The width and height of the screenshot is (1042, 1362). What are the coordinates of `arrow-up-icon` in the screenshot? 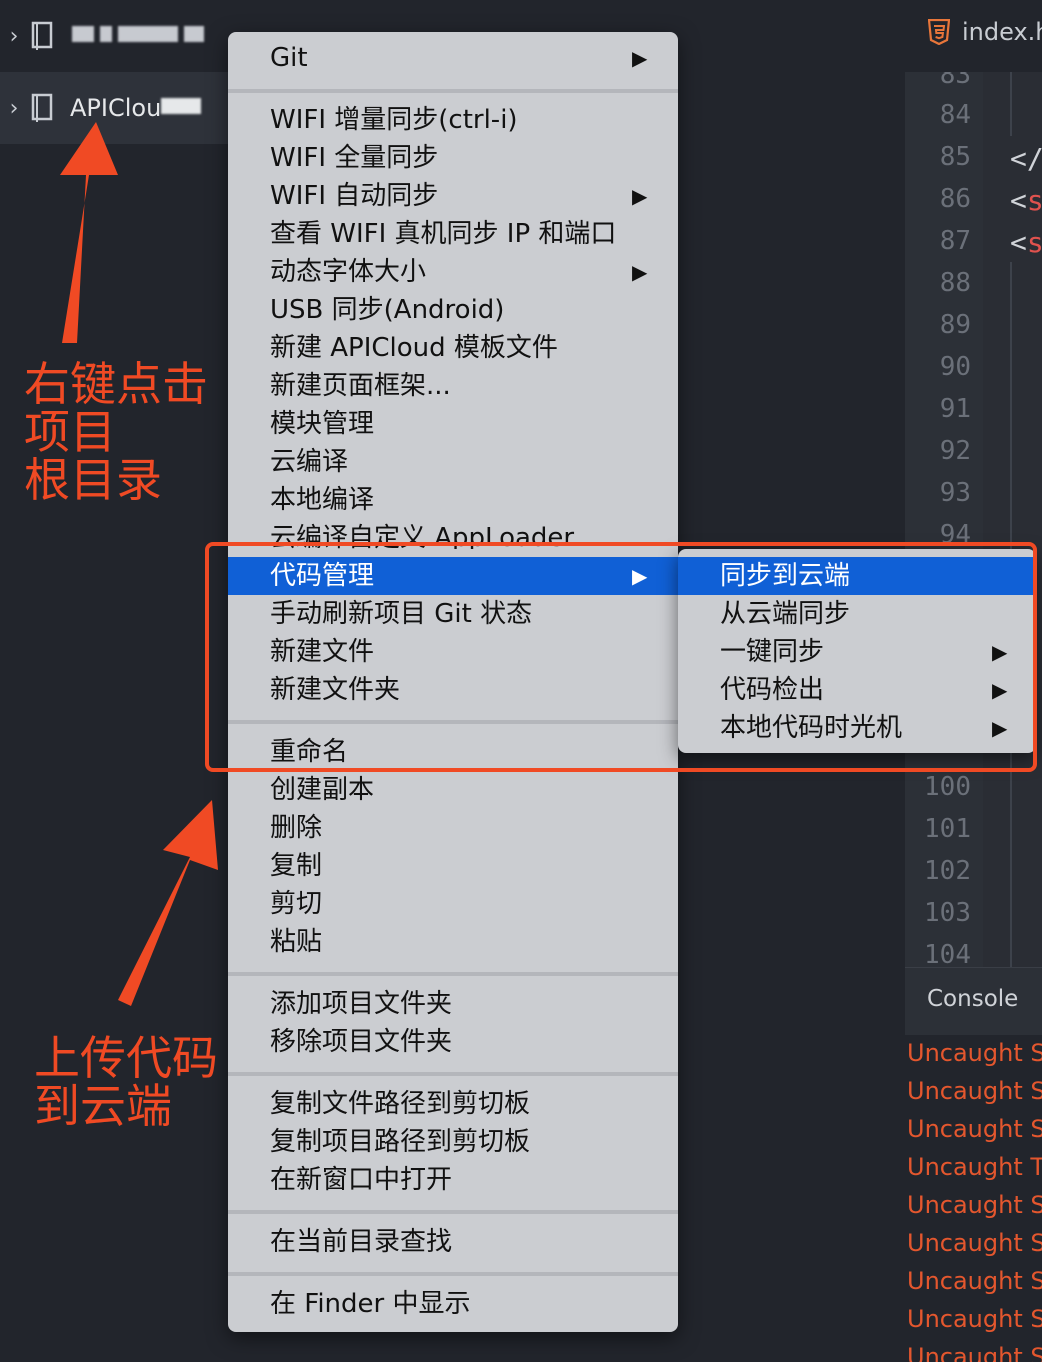 It's located at (89, 232).